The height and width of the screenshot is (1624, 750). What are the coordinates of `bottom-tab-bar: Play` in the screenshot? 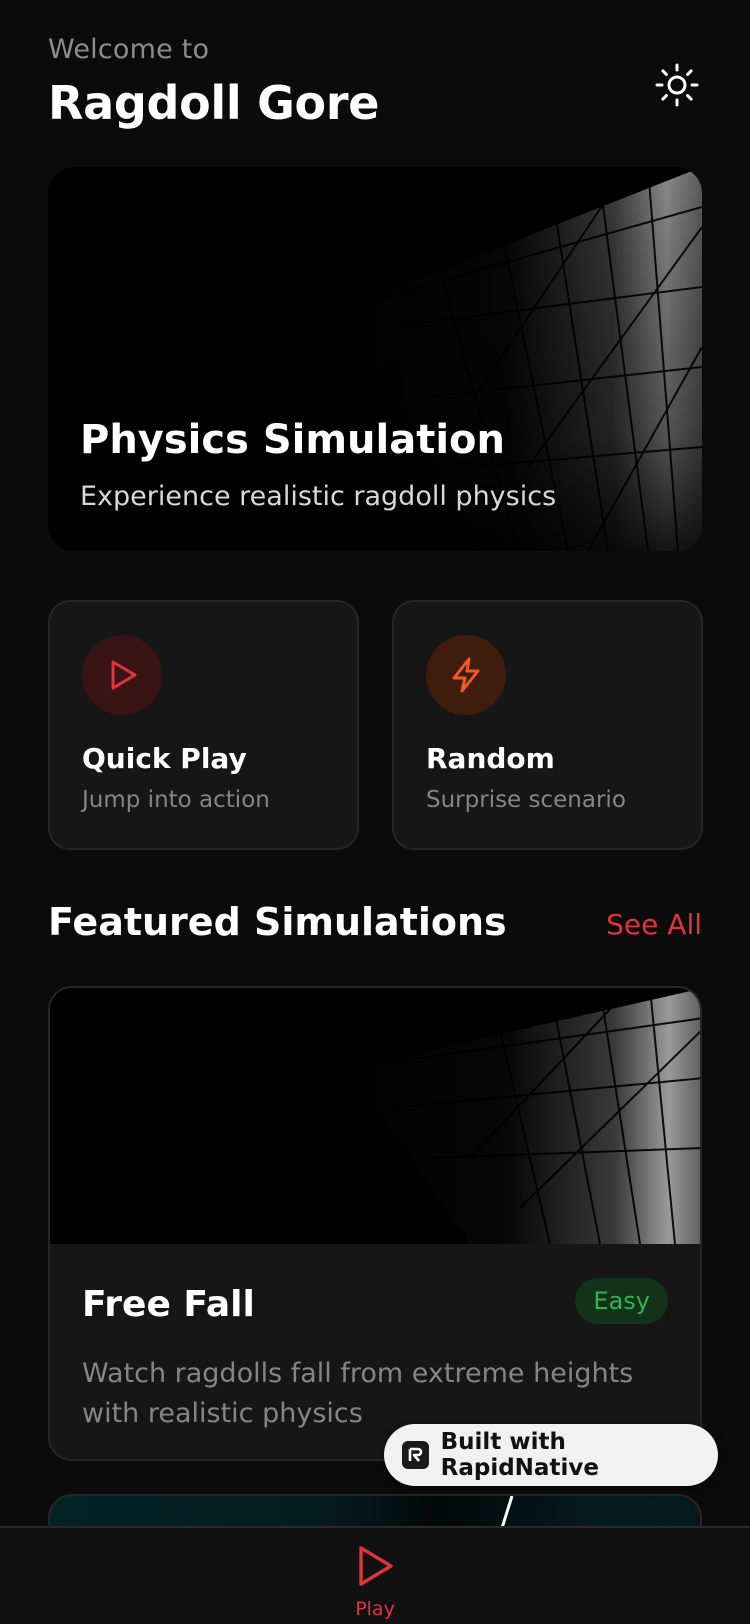 It's located at (375, 1575).